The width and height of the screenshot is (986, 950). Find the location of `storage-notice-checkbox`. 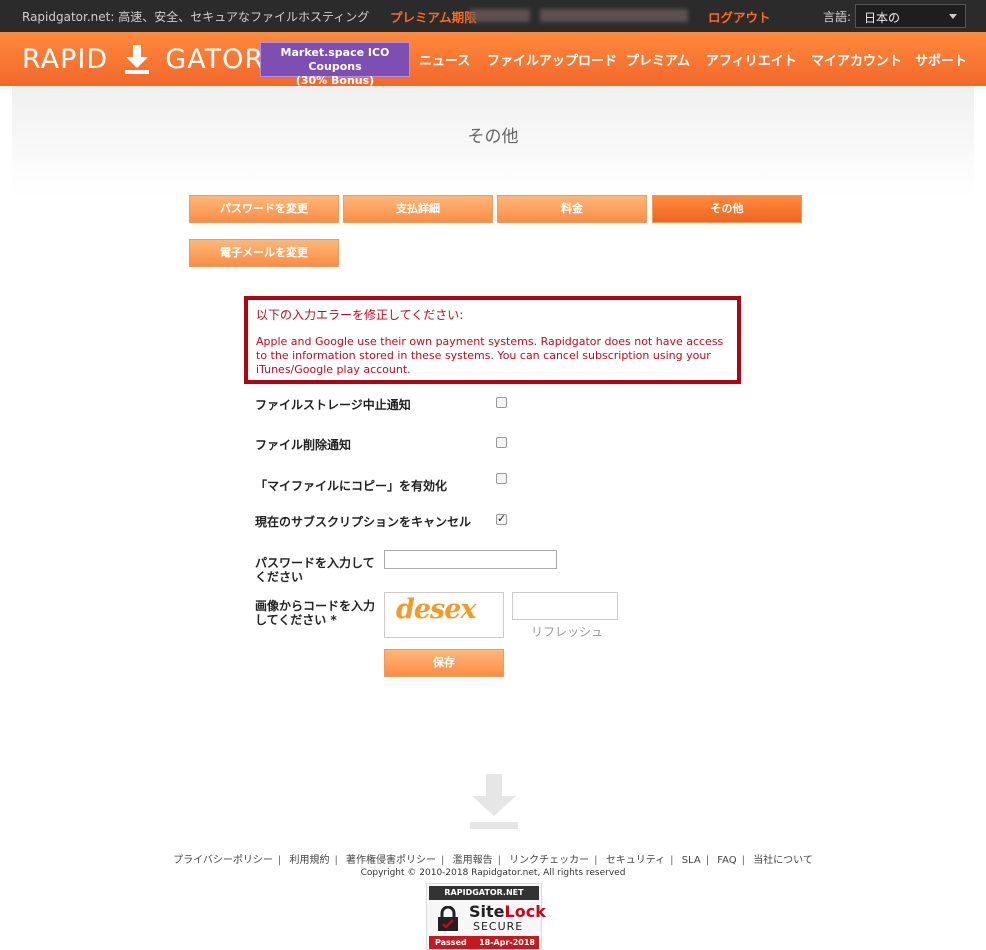

storage-notice-checkbox is located at coordinates (501, 402).